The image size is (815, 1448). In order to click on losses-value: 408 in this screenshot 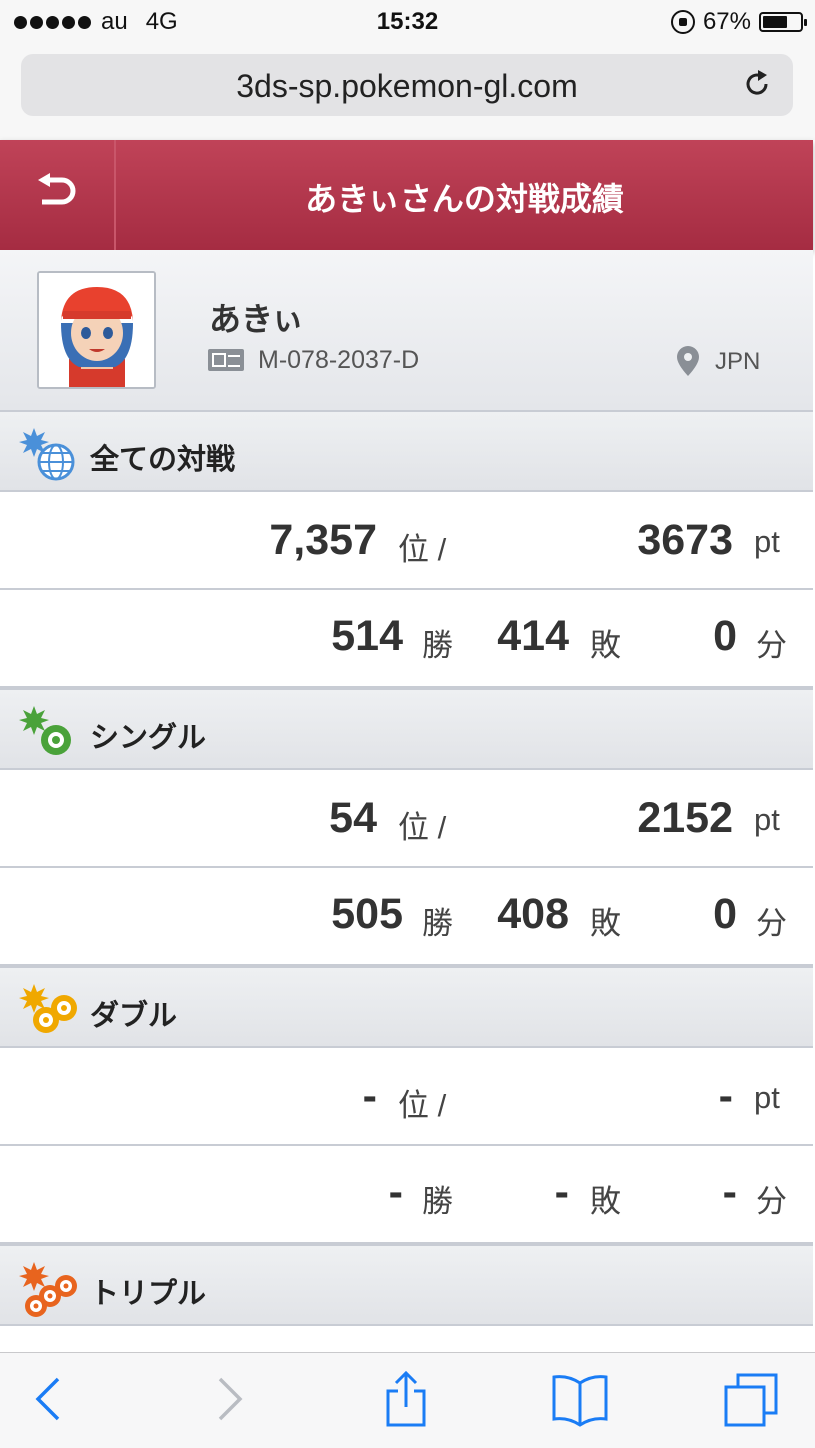, I will do `click(533, 914)`.